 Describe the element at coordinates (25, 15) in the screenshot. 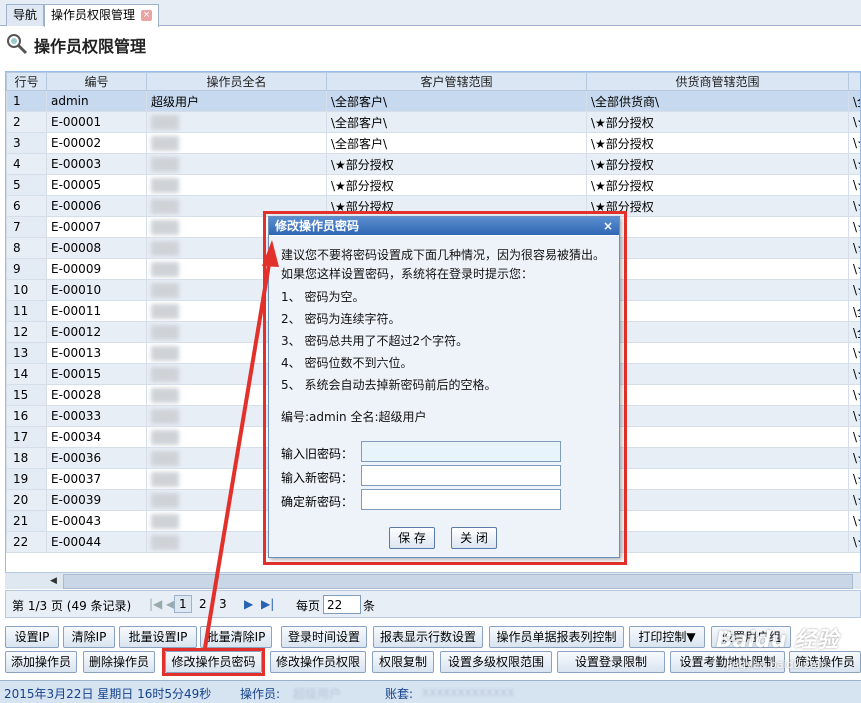

I see `tab-navigation: 导航` at that location.